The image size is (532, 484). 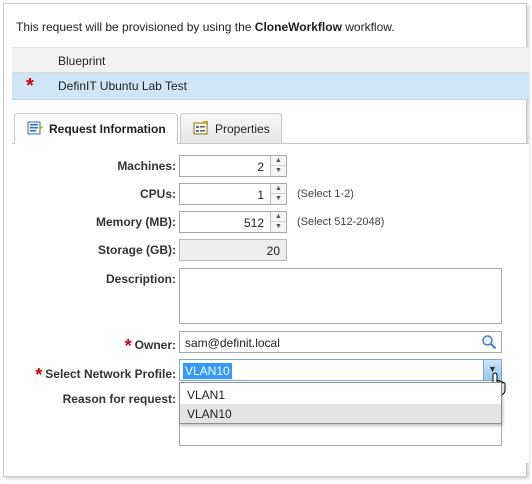 I want to click on description-label: Description:, so click(x=140, y=279).